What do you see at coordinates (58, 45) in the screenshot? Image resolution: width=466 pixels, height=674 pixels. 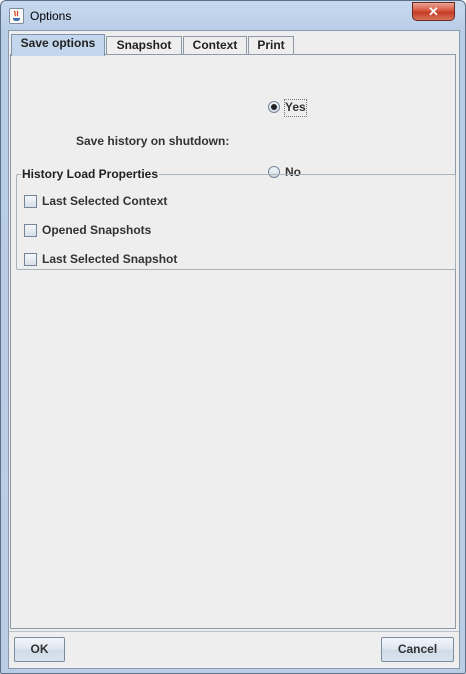 I see `tab-save-options: Save options` at bounding box center [58, 45].